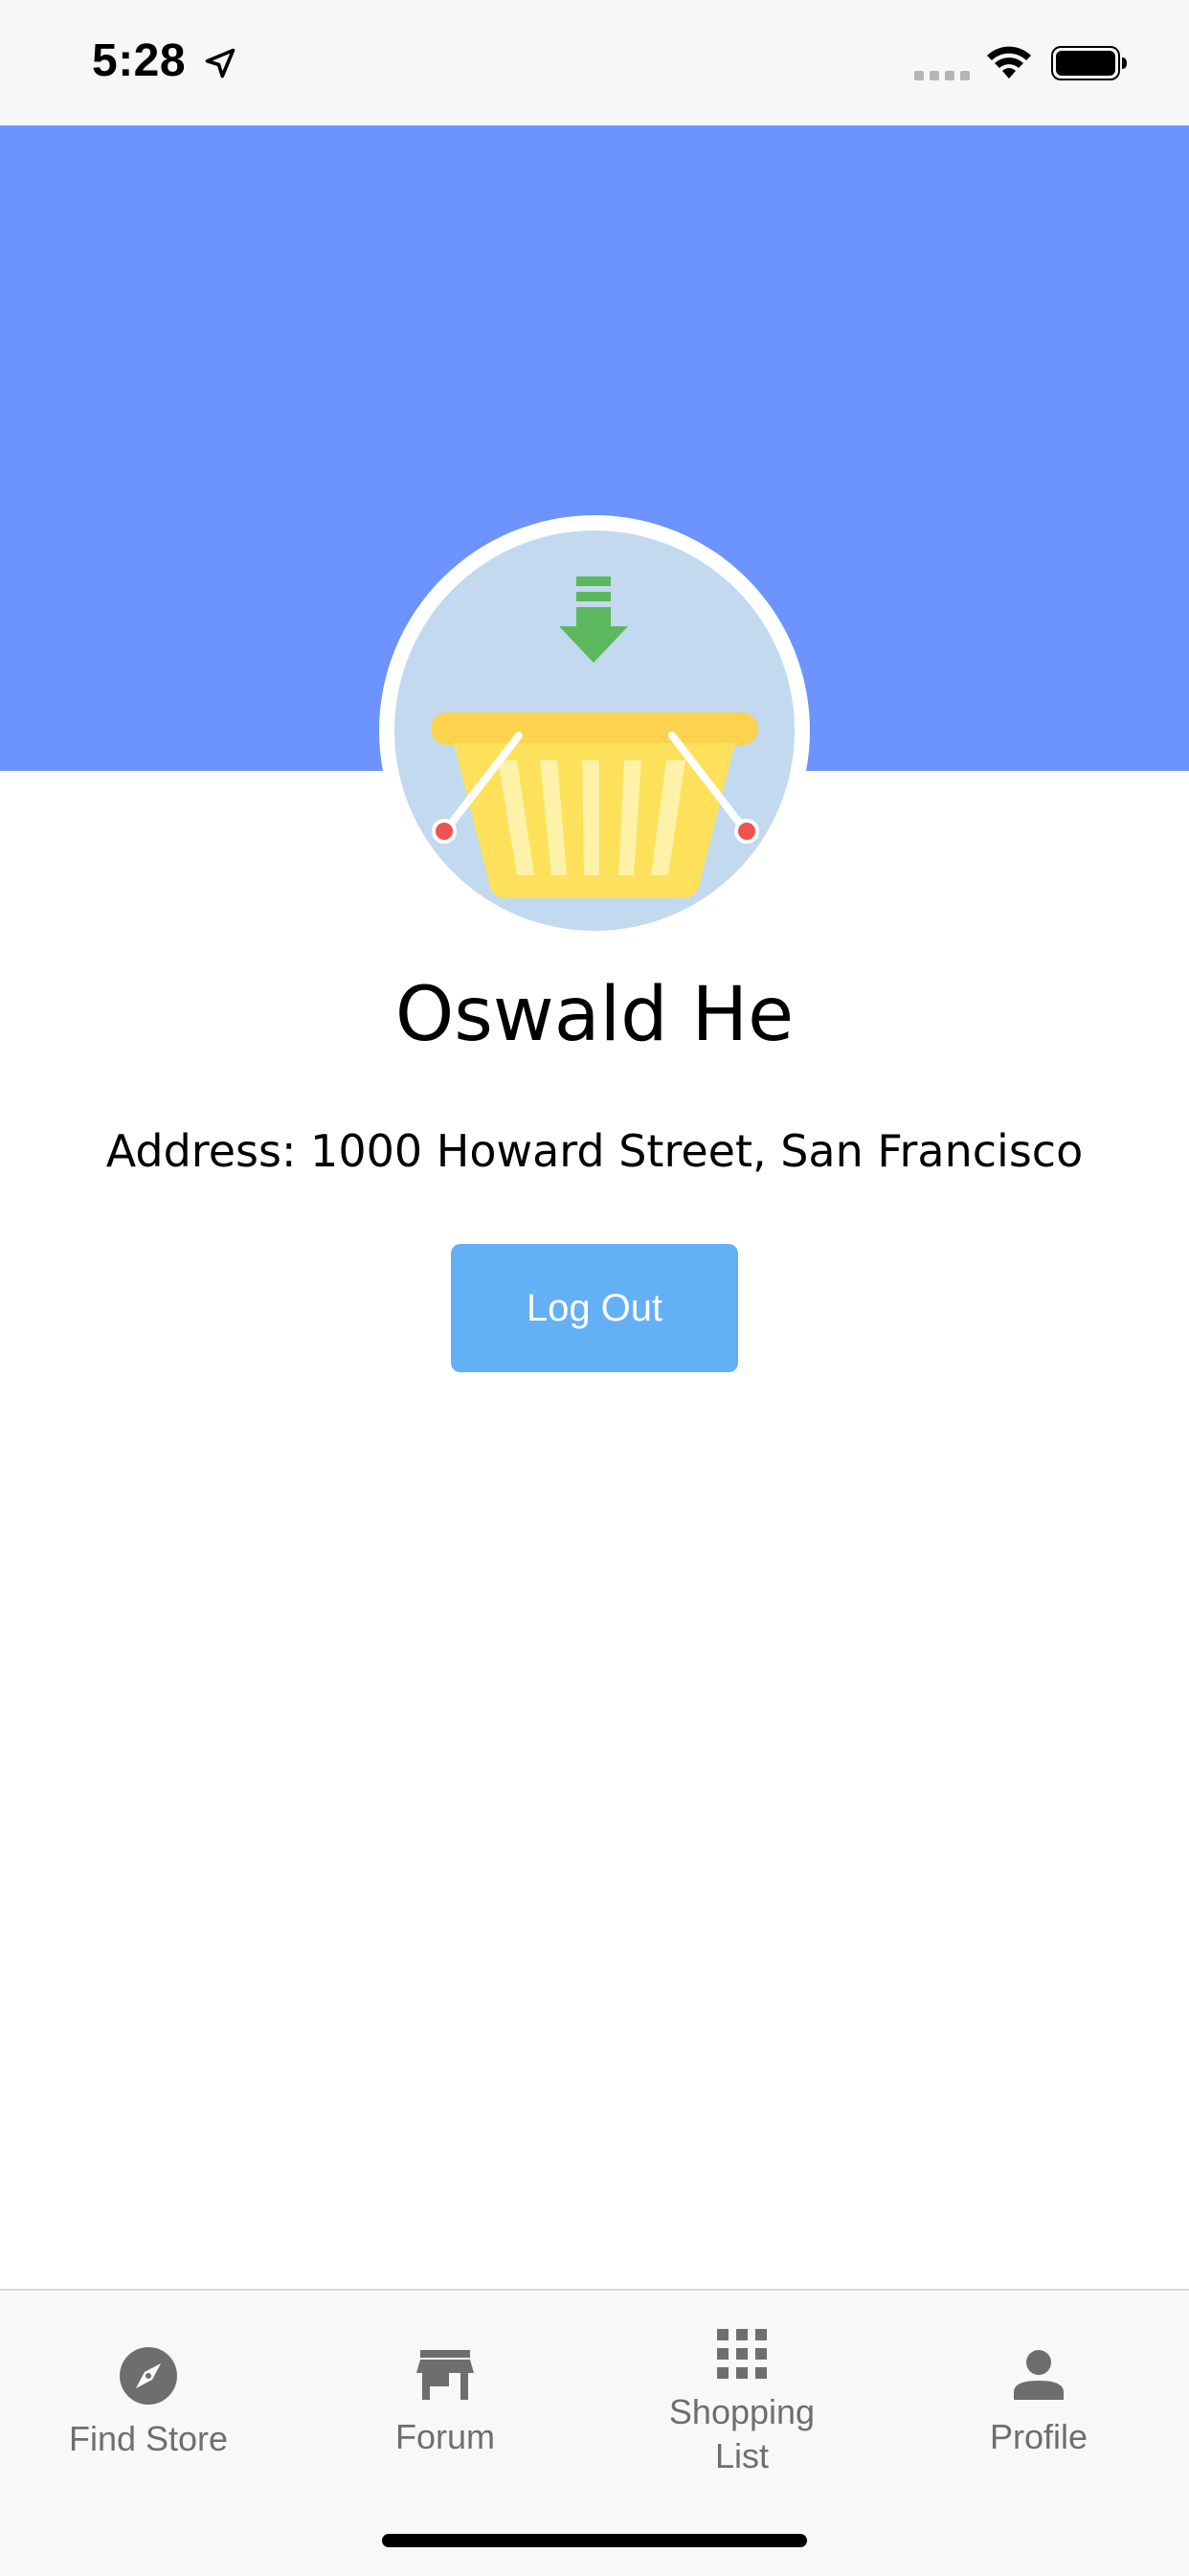 This screenshot has width=1189, height=2576. I want to click on tab-find-store: Find Store, so click(148, 2401).